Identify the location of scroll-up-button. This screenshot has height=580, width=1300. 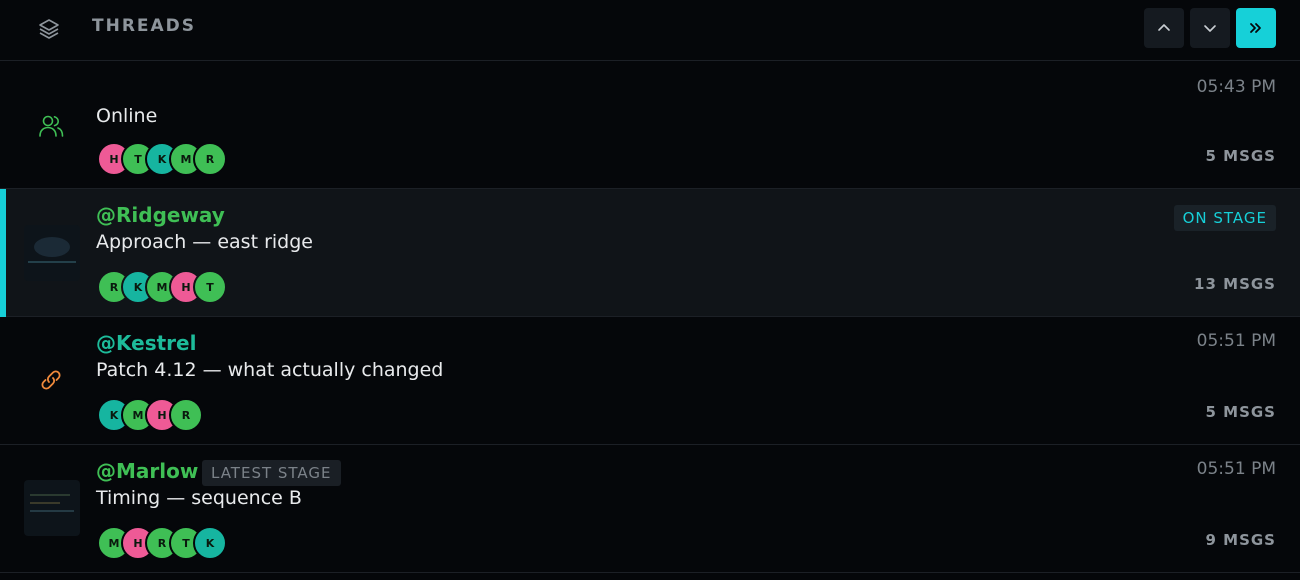
(1164, 28).